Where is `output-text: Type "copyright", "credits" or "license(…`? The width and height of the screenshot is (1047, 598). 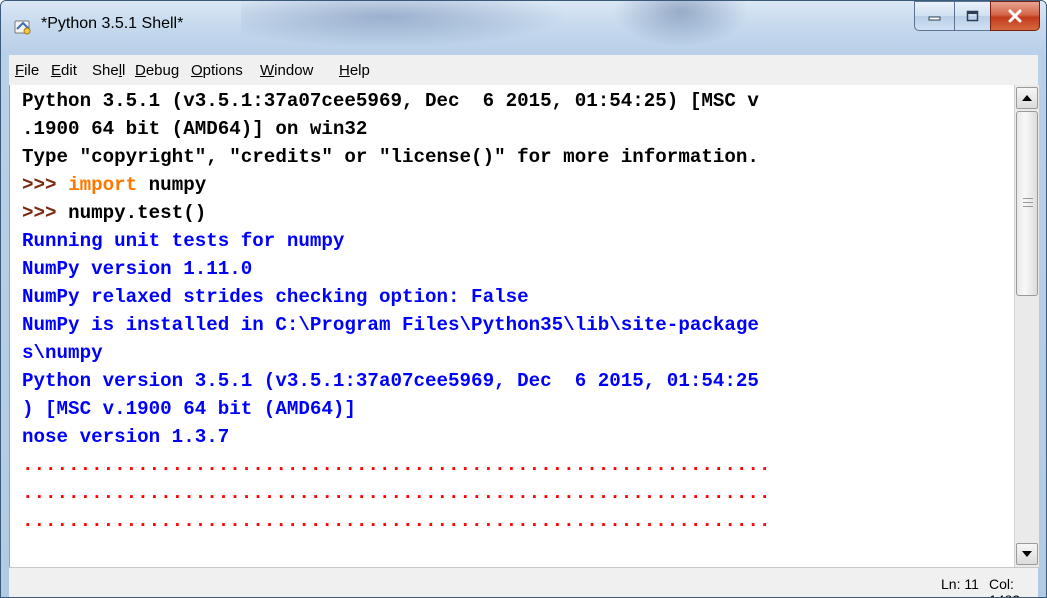
output-text: Type "copyright", "credits" or "license(… is located at coordinates (390, 157).